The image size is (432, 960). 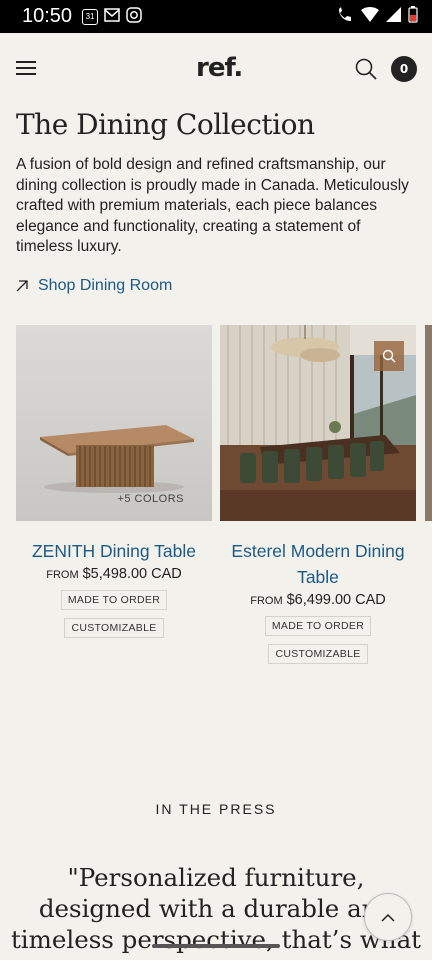 I want to click on wifi-calling-icon, so click(x=345, y=16).